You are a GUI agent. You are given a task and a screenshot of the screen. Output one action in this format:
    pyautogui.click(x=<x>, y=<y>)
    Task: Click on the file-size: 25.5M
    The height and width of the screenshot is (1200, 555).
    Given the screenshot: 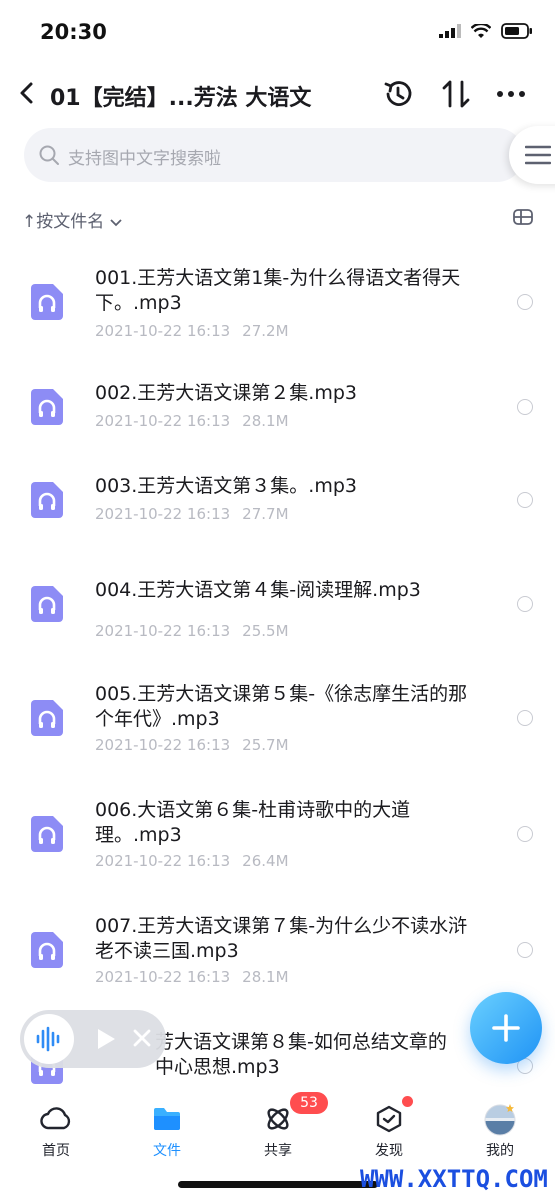 What is the action you would take?
    pyautogui.click(x=265, y=631)
    